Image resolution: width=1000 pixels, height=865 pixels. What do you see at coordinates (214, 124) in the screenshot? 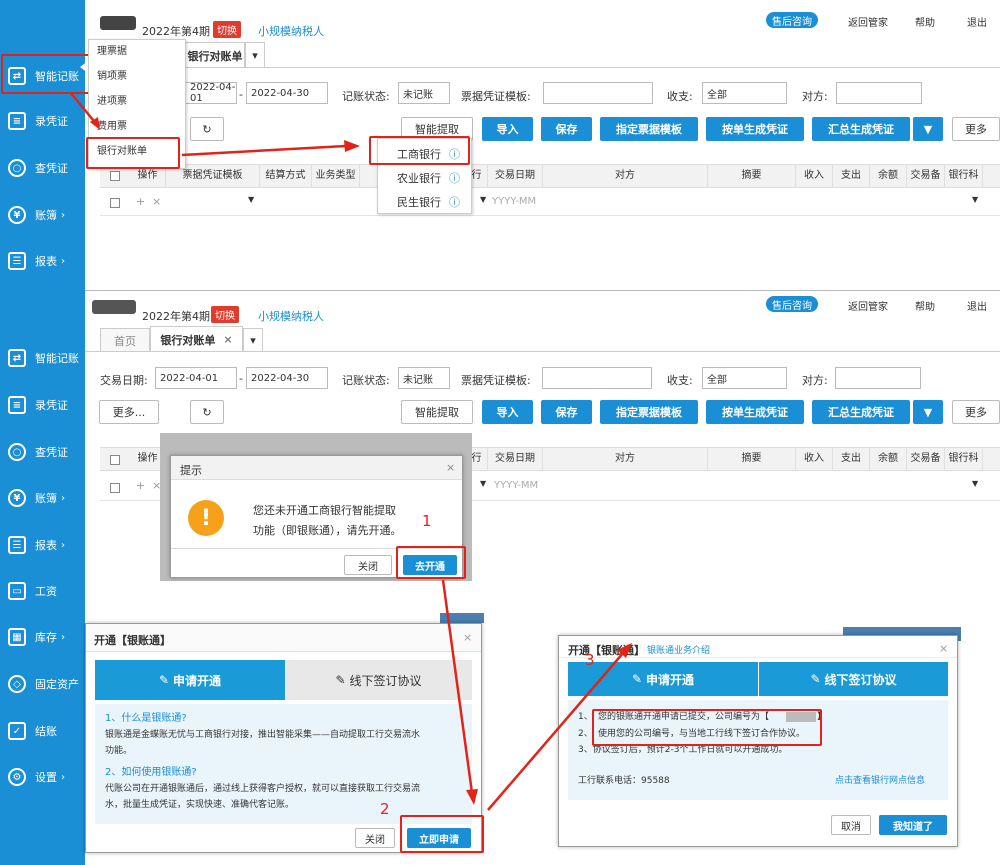
I see `annotation-arrows-top` at bounding box center [214, 124].